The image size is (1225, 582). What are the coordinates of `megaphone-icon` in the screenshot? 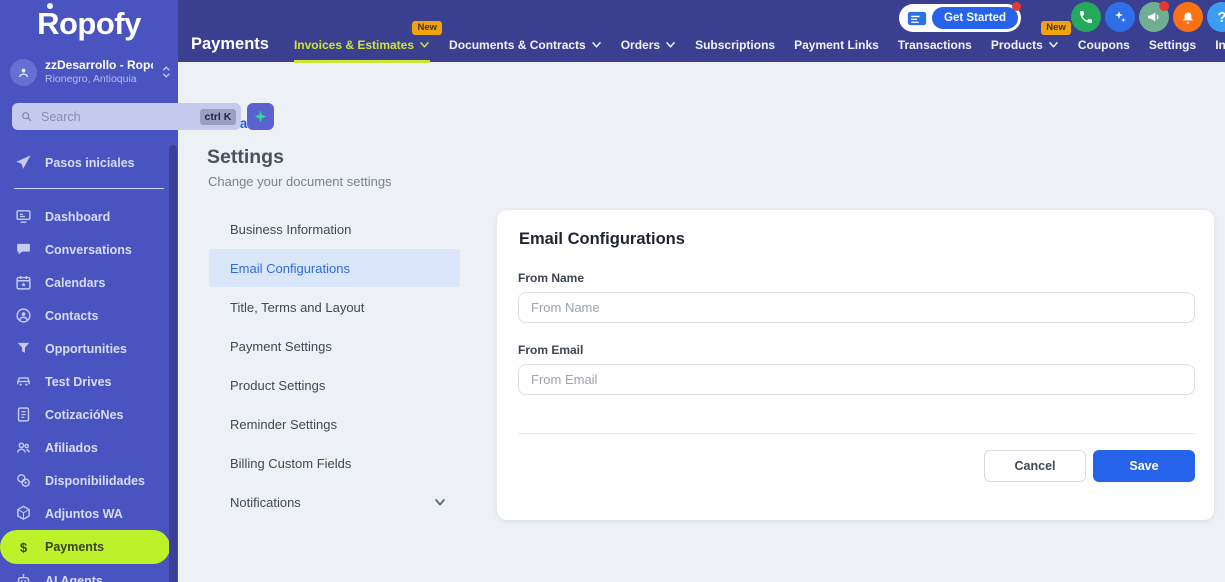 It's located at (1154, 17).